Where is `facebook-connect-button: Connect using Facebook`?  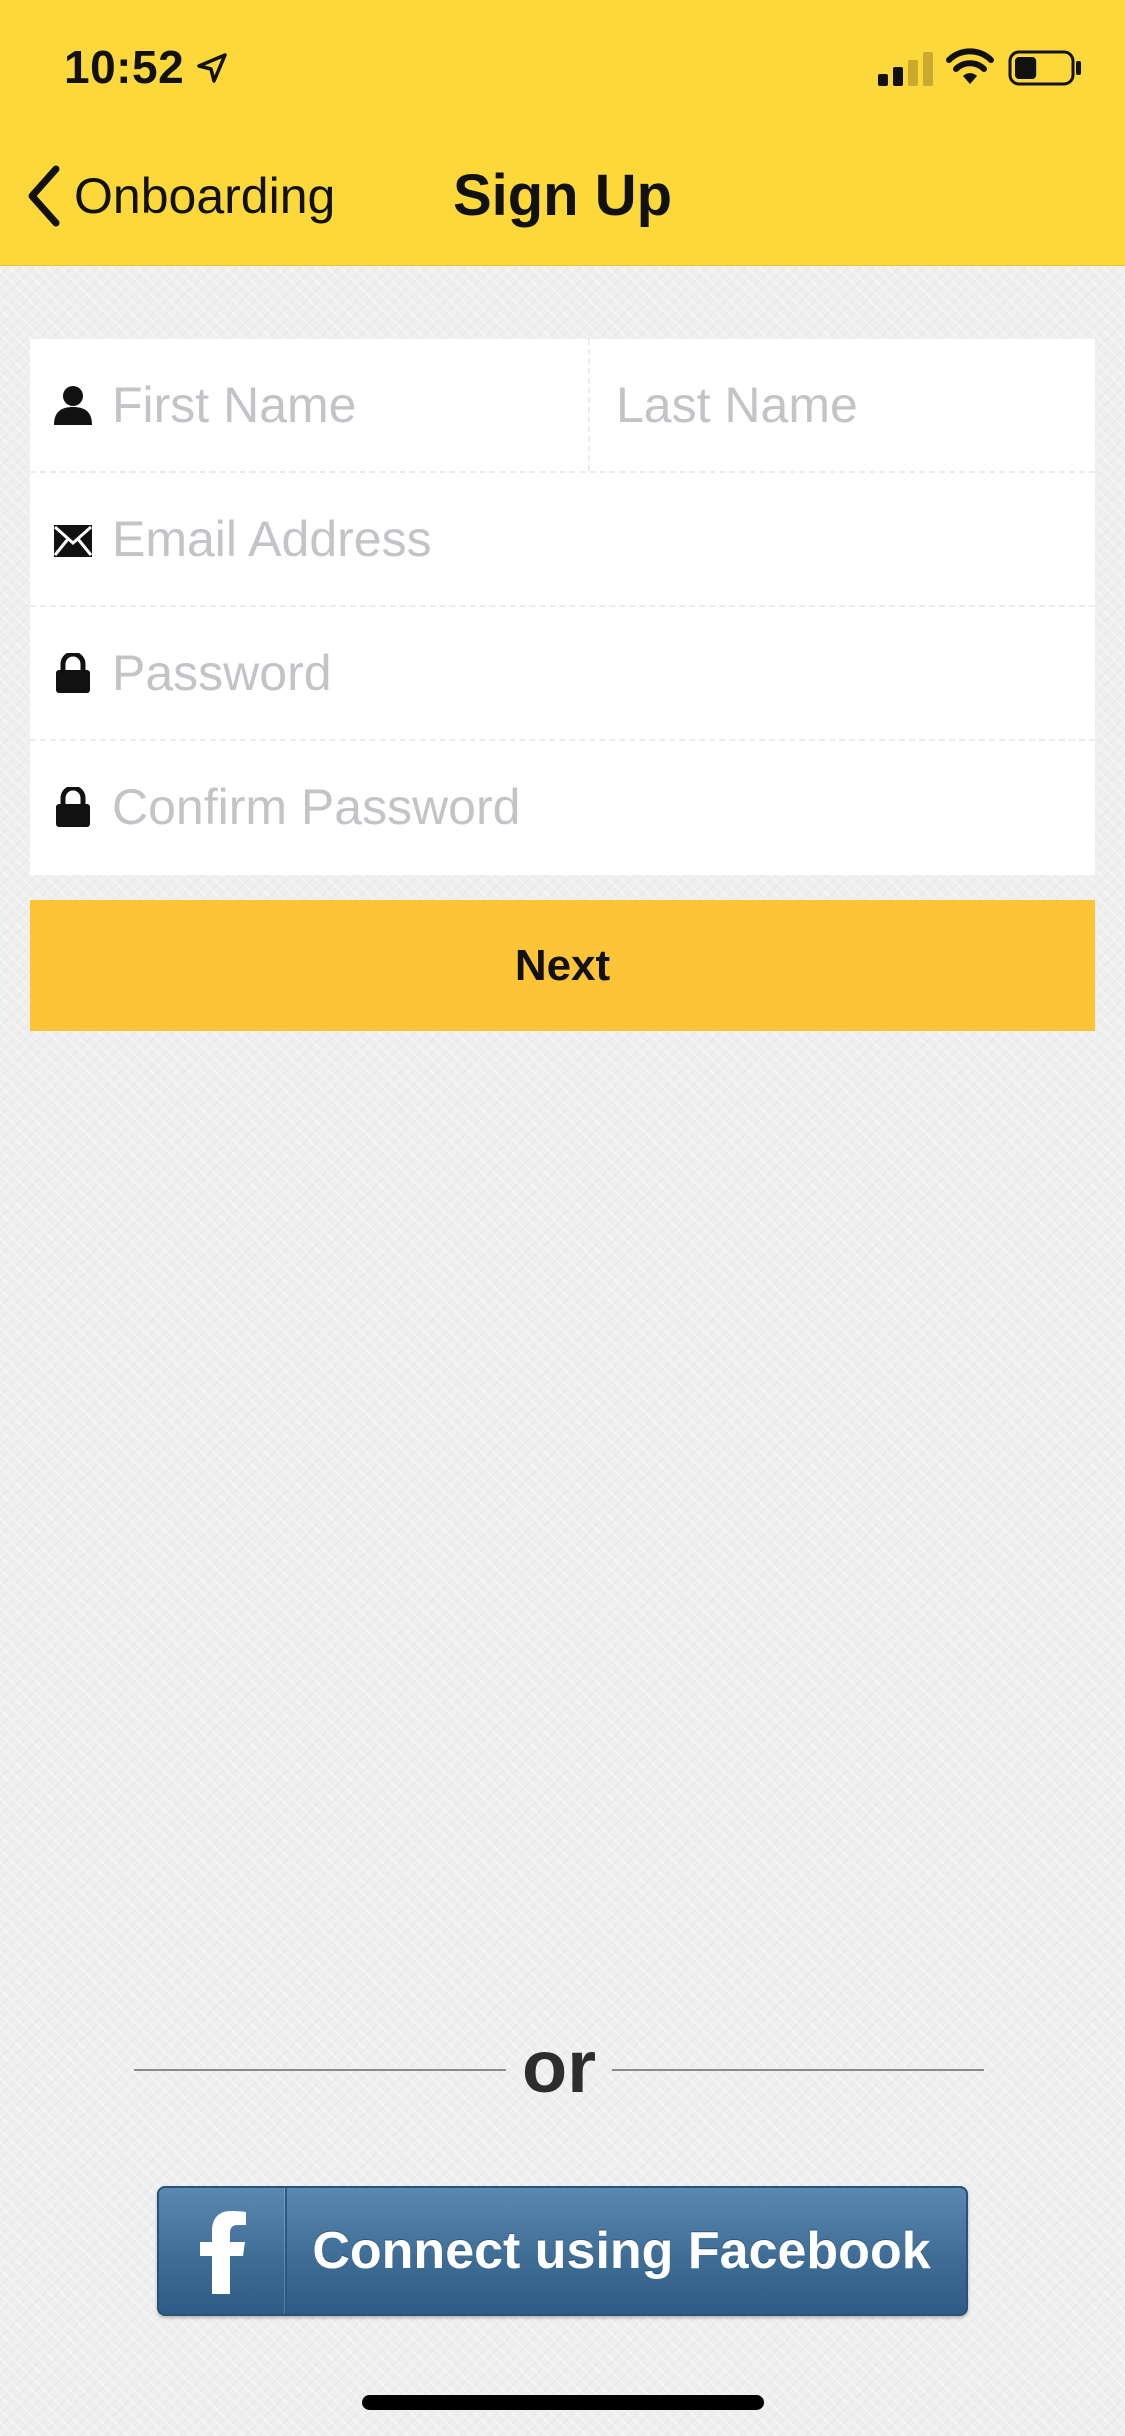 facebook-connect-button: Connect using Facebook is located at coordinates (562, 2251).